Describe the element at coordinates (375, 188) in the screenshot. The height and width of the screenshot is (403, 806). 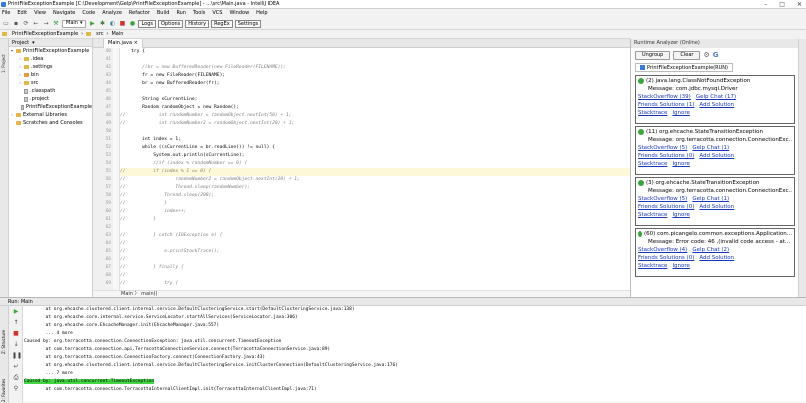
I see `code-line: // Thread.sleep(randomNumber);` at that location.